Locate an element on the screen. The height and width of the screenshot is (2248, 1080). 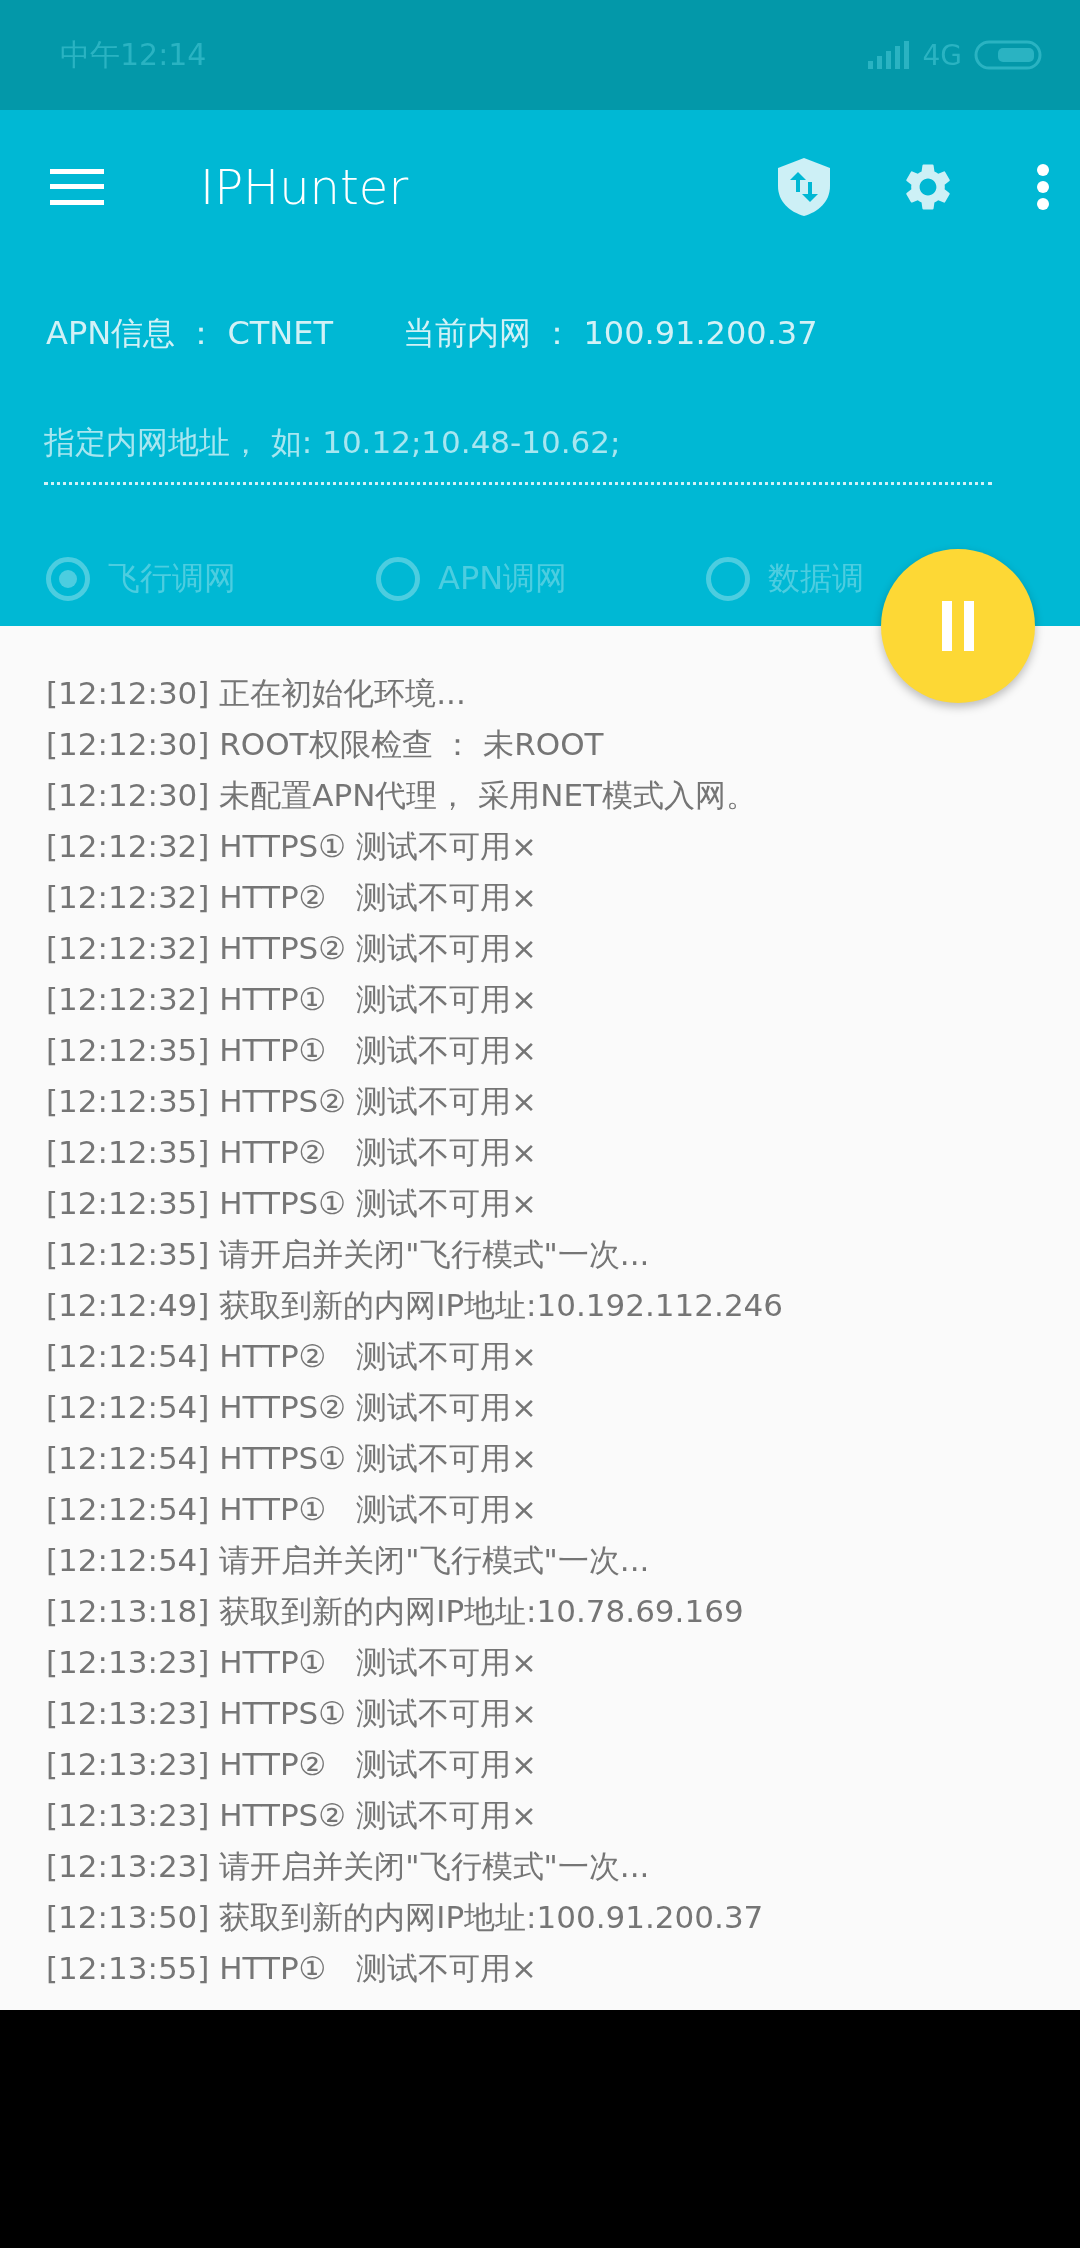
log-line: [12:13:23] HTTPS② 测试不可用× is located at coordinates (292, 1815).